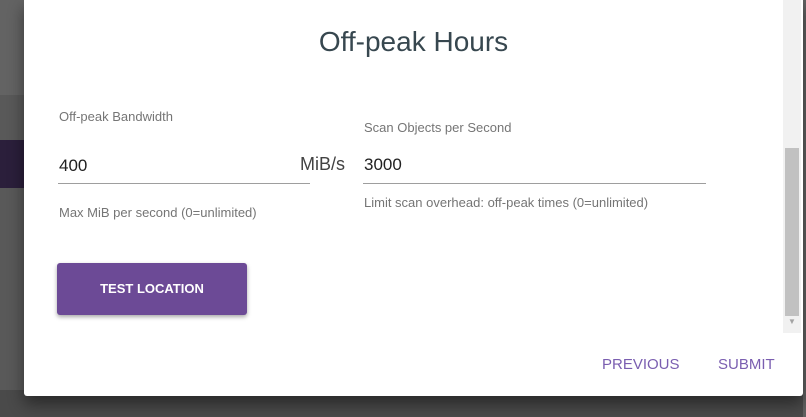  Describe the element at coordinates (383, 165) in the screenshot. I see `scan-input: 3000` at that location.